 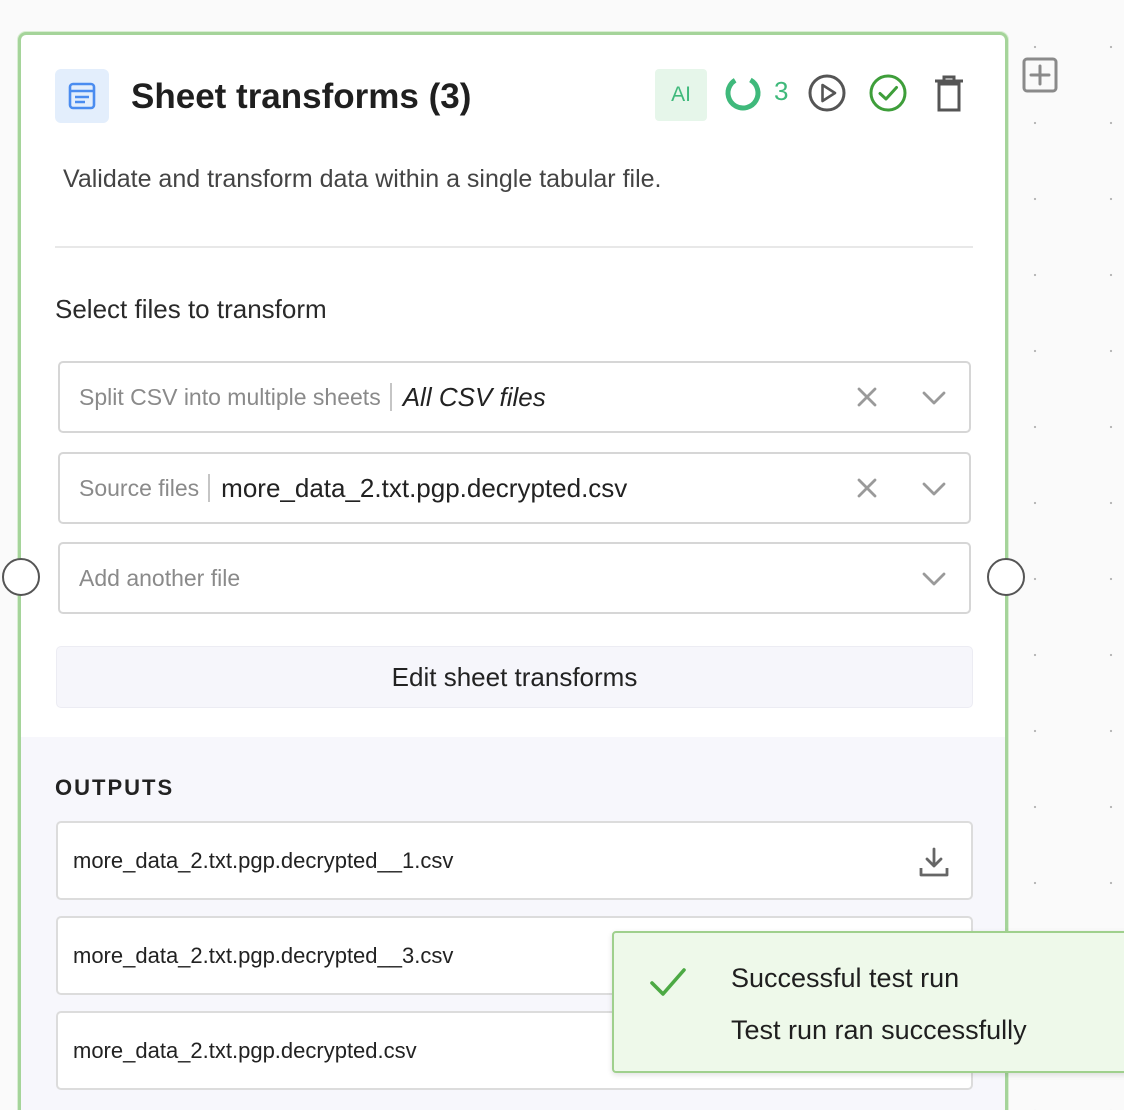 I want to click on select-prefix: Source files, so click(x=139, y=487).